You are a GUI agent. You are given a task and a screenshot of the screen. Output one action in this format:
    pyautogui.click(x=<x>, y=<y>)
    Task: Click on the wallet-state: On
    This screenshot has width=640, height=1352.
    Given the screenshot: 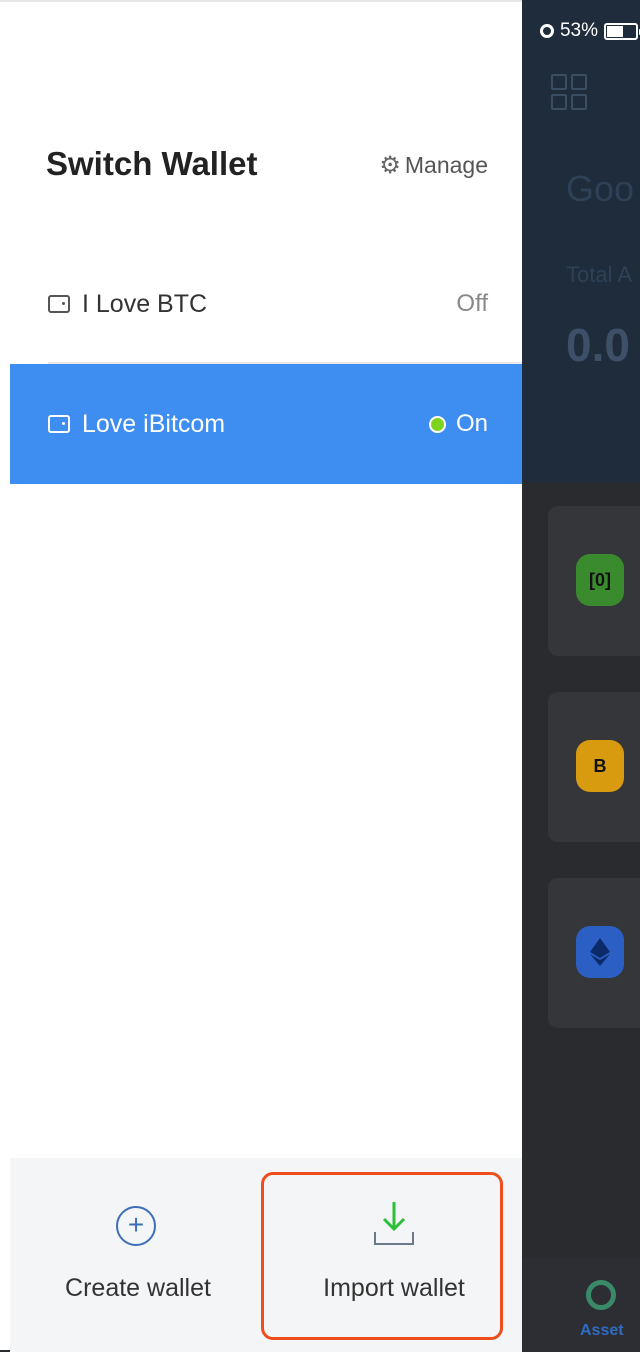 What is the action you would take?
    pyautogui.click(x=458, y=424)
    